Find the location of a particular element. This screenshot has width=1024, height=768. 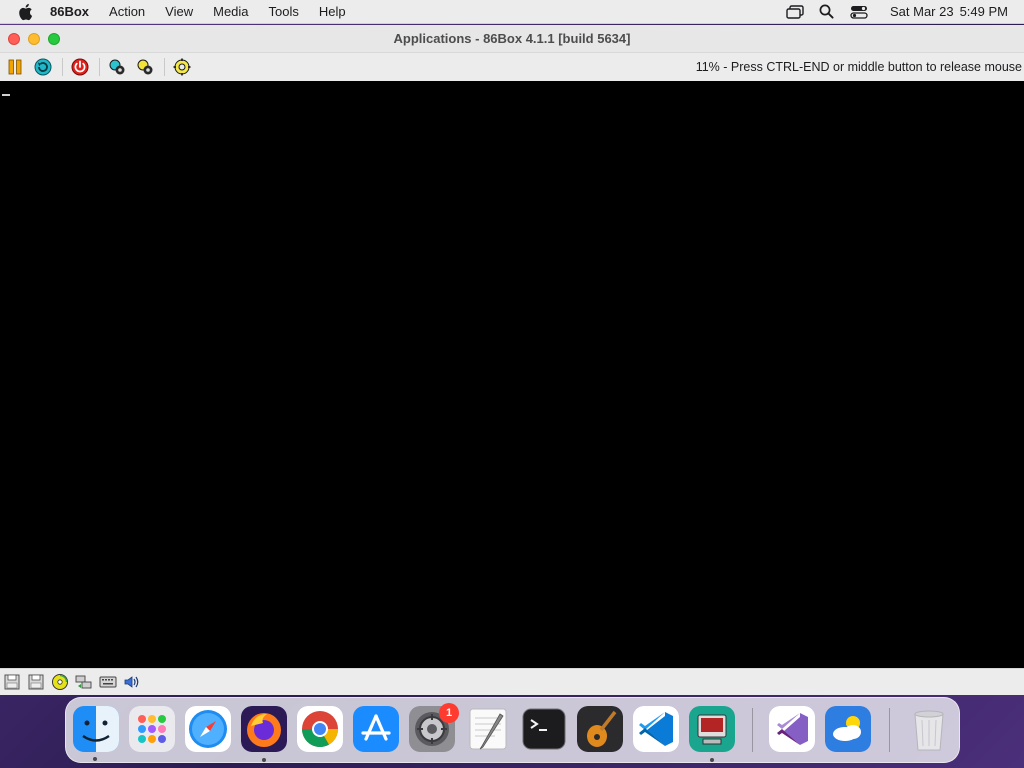

window-titlebar: Applications - 86Box 4.1.1 [build 5634] is located at coordinates (512, 39).